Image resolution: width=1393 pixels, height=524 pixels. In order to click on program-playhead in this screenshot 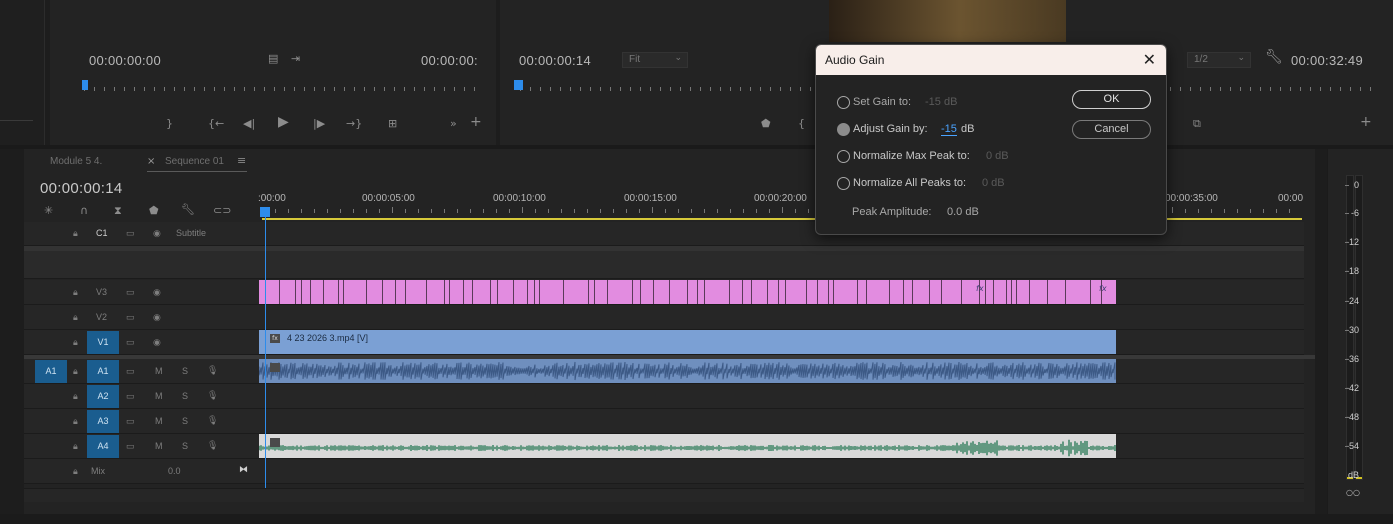, I will do `click(518, 85)`.